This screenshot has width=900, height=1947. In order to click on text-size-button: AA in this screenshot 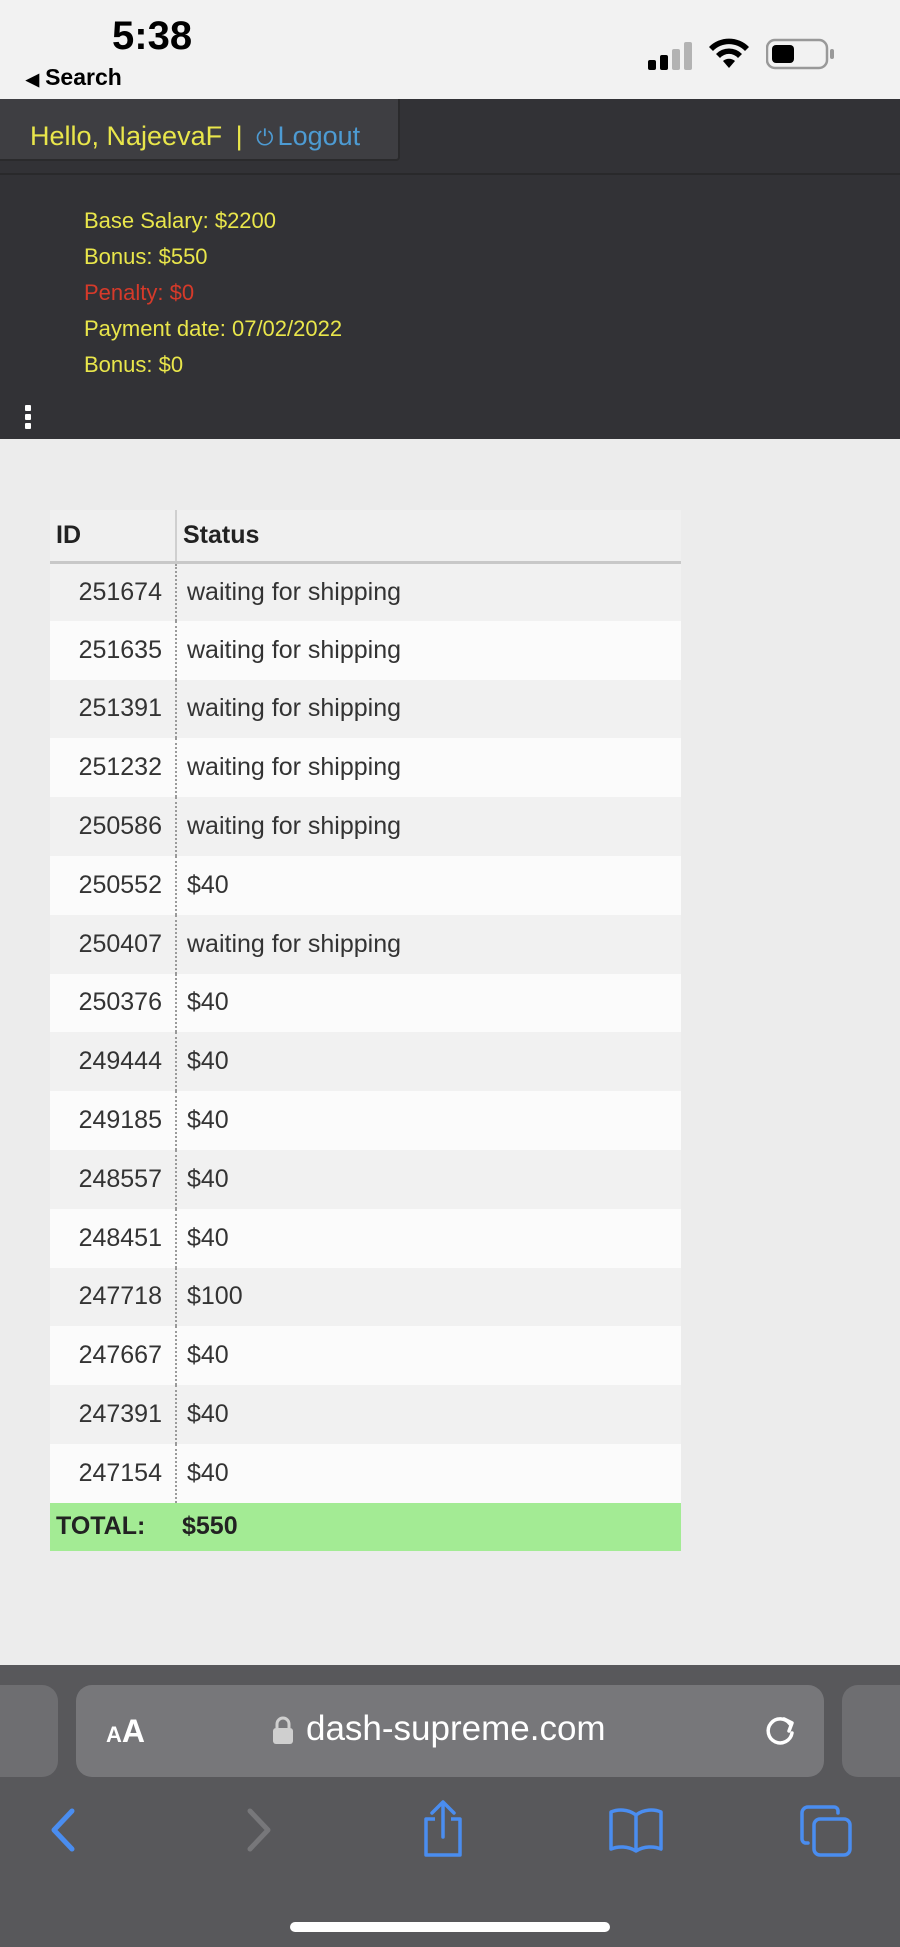, I will do `click(125, 1731)`.